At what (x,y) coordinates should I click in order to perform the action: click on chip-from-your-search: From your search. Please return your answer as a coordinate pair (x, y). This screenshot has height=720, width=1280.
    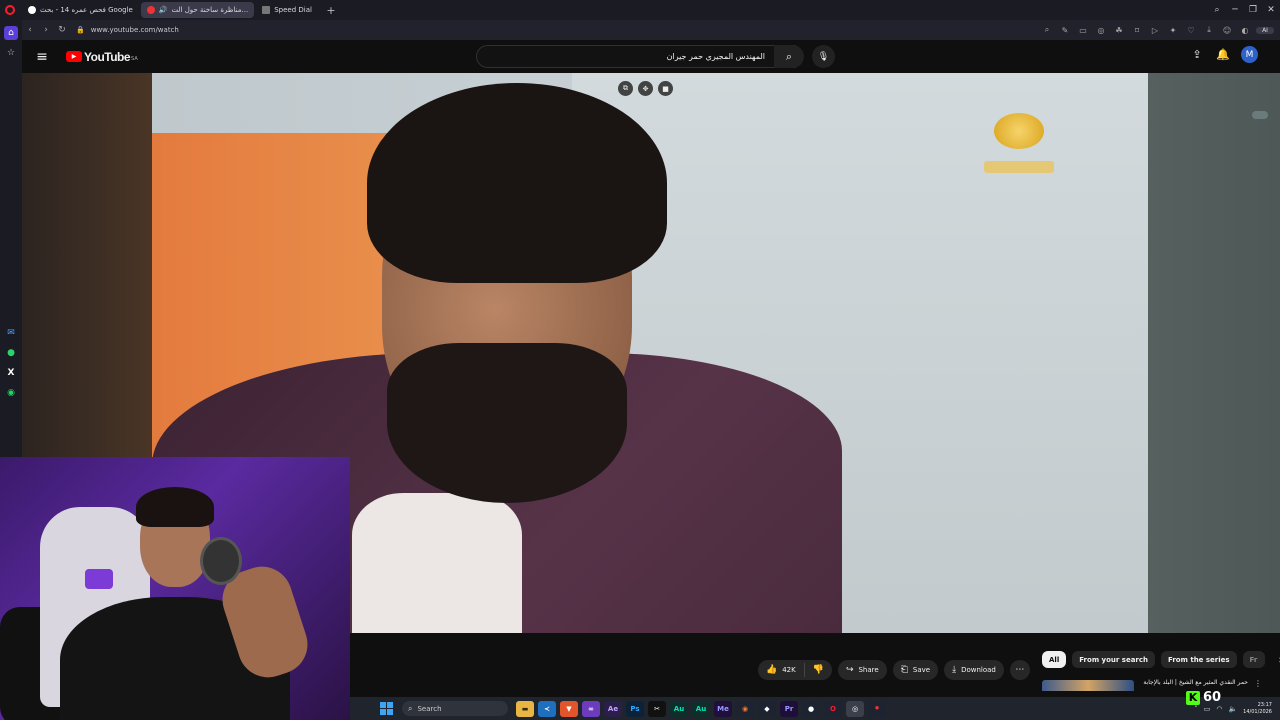
    Looking at the image, I should click on (1114, 659).